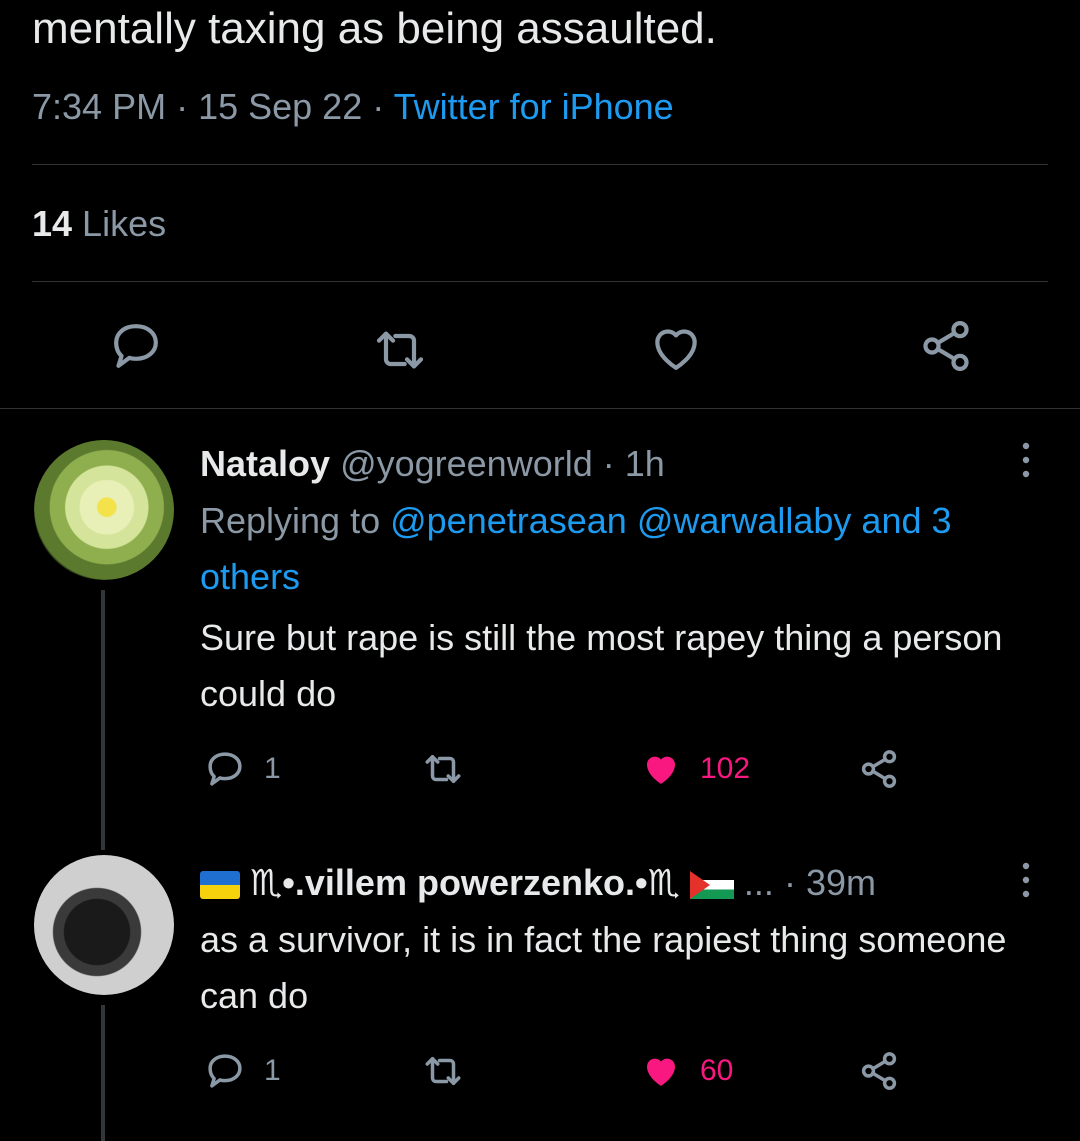 The width and height of the screenshot is (1080, 1141). I want to click on reply-header: ♏•.villem powerzenko.•♏ ... · 39m, so click(538, 883).